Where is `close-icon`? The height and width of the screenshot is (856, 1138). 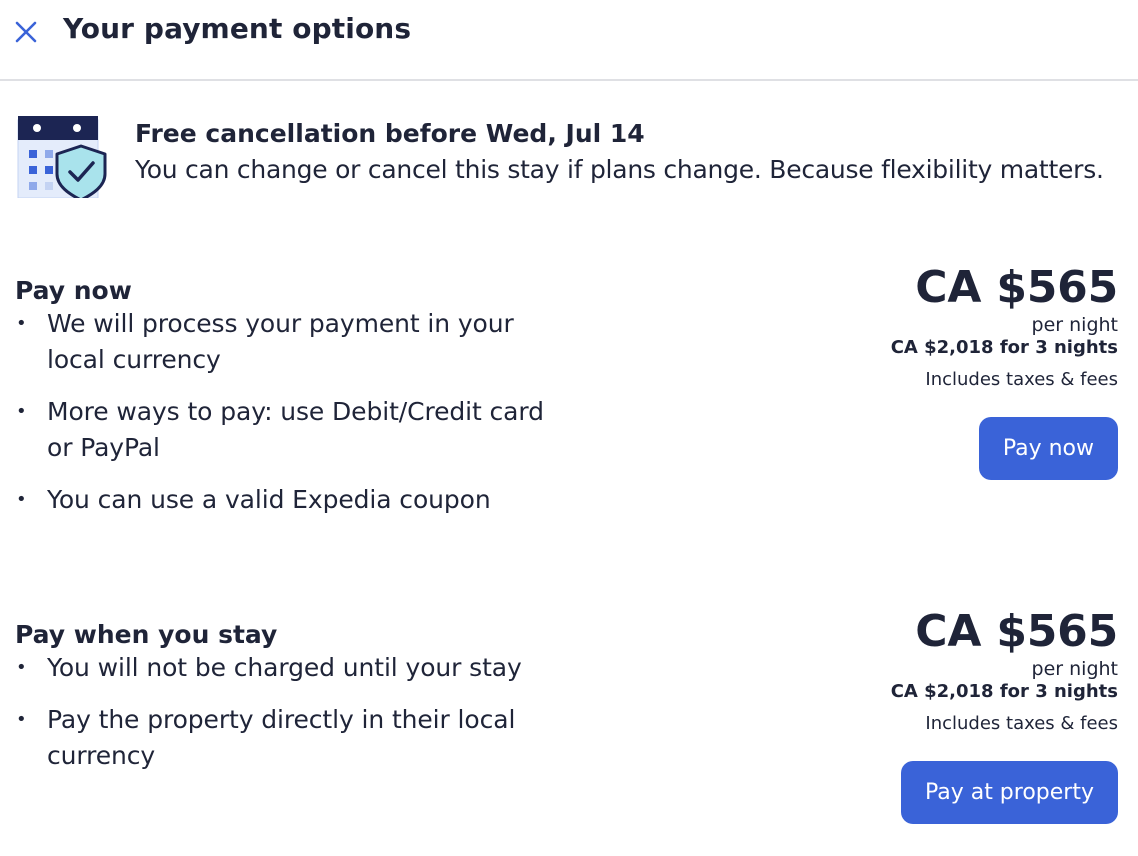
close-icon is located at coordinates (26, 32).